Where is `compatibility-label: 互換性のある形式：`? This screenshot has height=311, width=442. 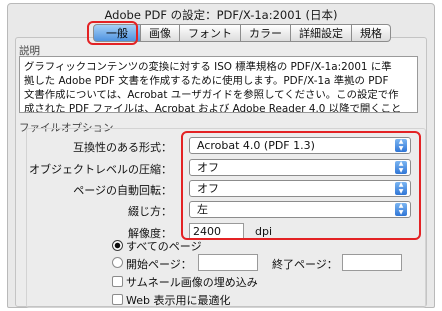
compatibility-label: 互換性のある形式： is located at coordinates (122, 147).